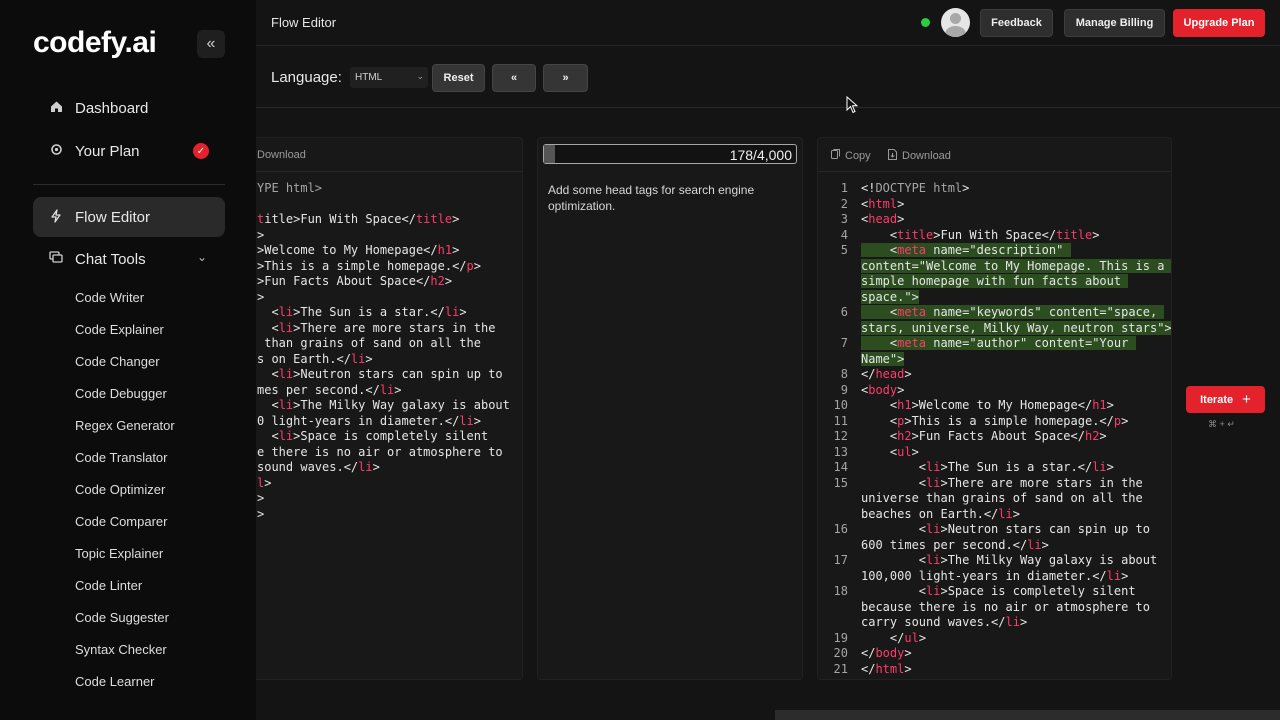  Describe the element at coordinates (110, 259) in the screenshot. I see `nav-label: Chat Tools` at that location.